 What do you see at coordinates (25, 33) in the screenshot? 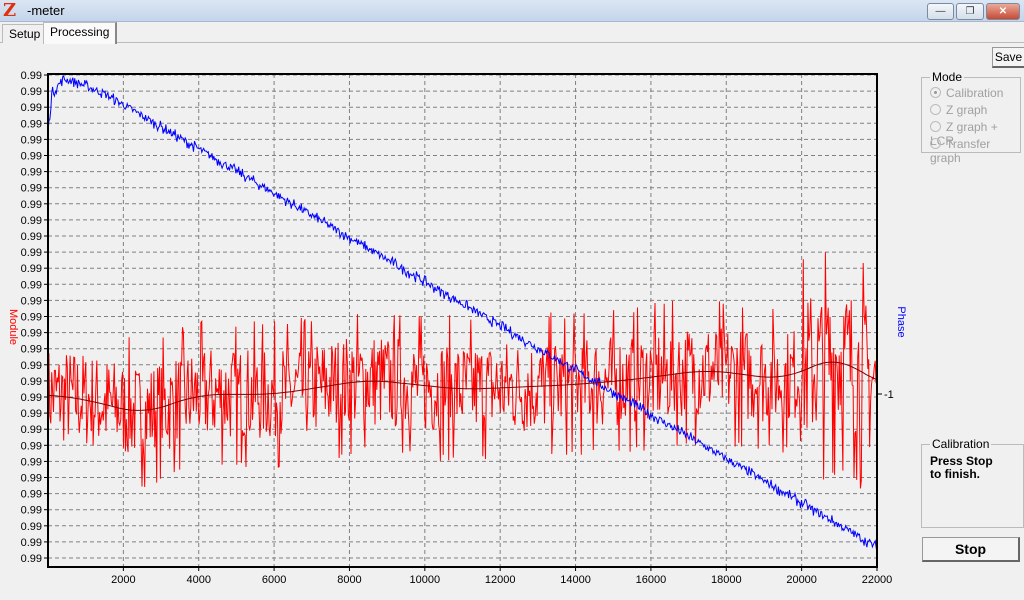
I see `tab-setup: Setup` at bounding box center [25, 33].